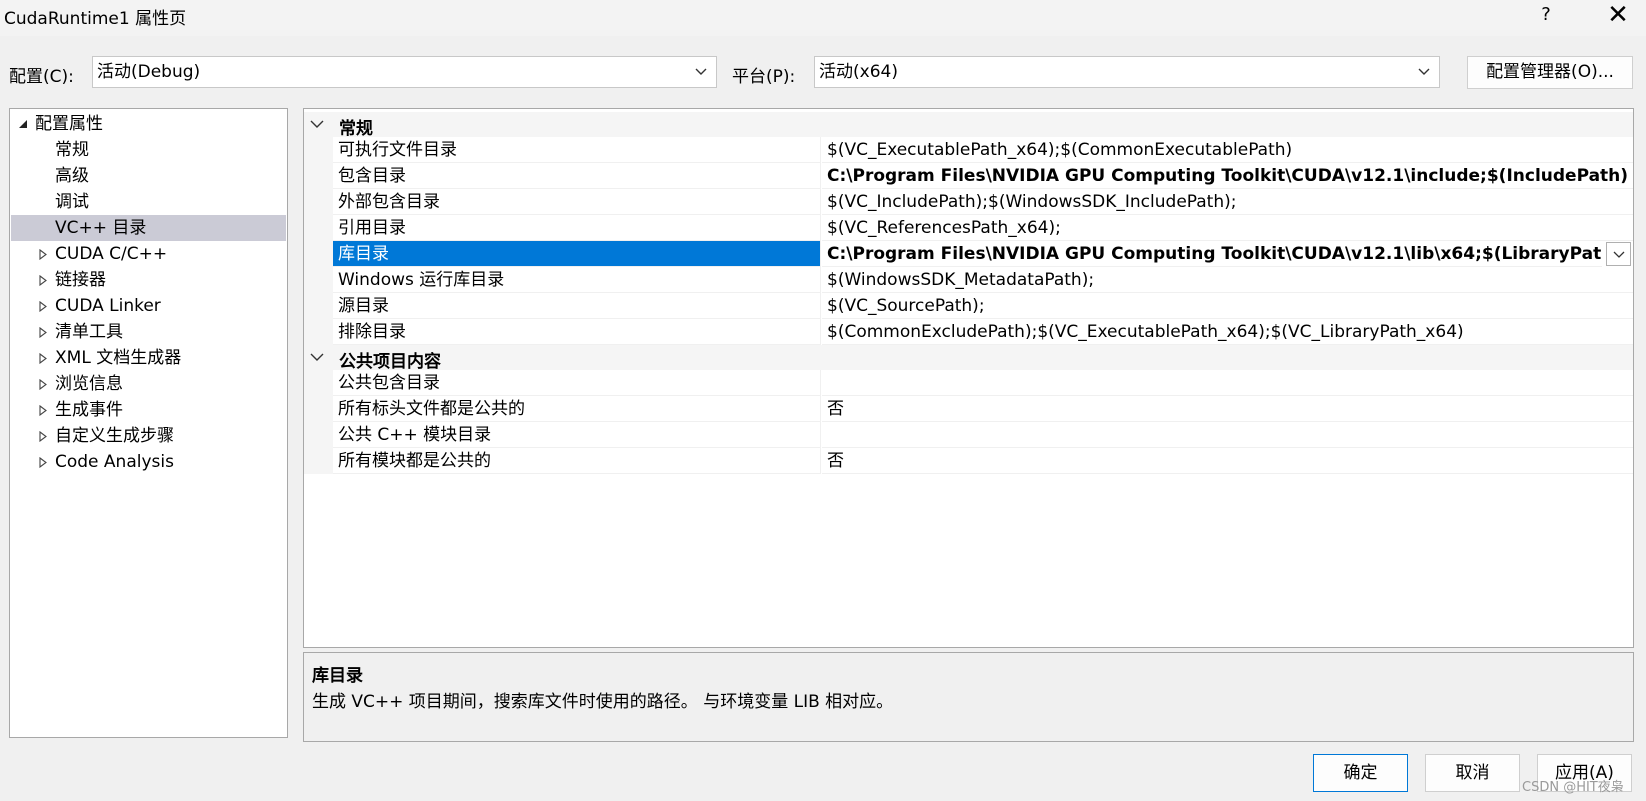 This screenshot has height=801, width=1646. Describe the element at coordinates (337, 676) in the screenshot. I see `description-title: 库目录` at that location.